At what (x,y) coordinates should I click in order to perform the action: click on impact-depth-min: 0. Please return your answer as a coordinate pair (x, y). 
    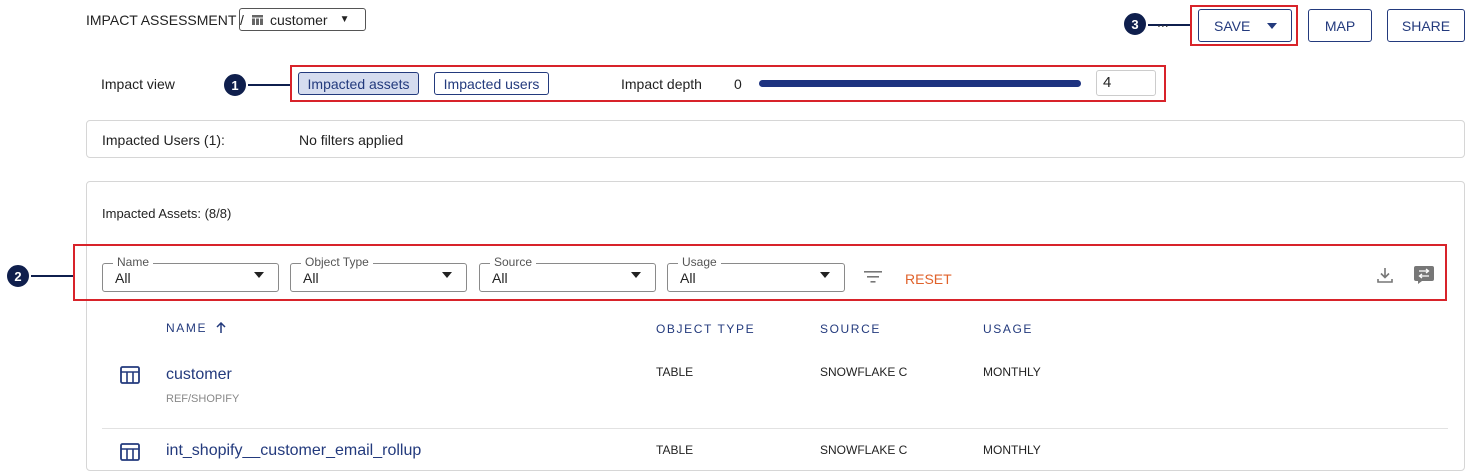
    Looking at the image, I should click on (738, 84).